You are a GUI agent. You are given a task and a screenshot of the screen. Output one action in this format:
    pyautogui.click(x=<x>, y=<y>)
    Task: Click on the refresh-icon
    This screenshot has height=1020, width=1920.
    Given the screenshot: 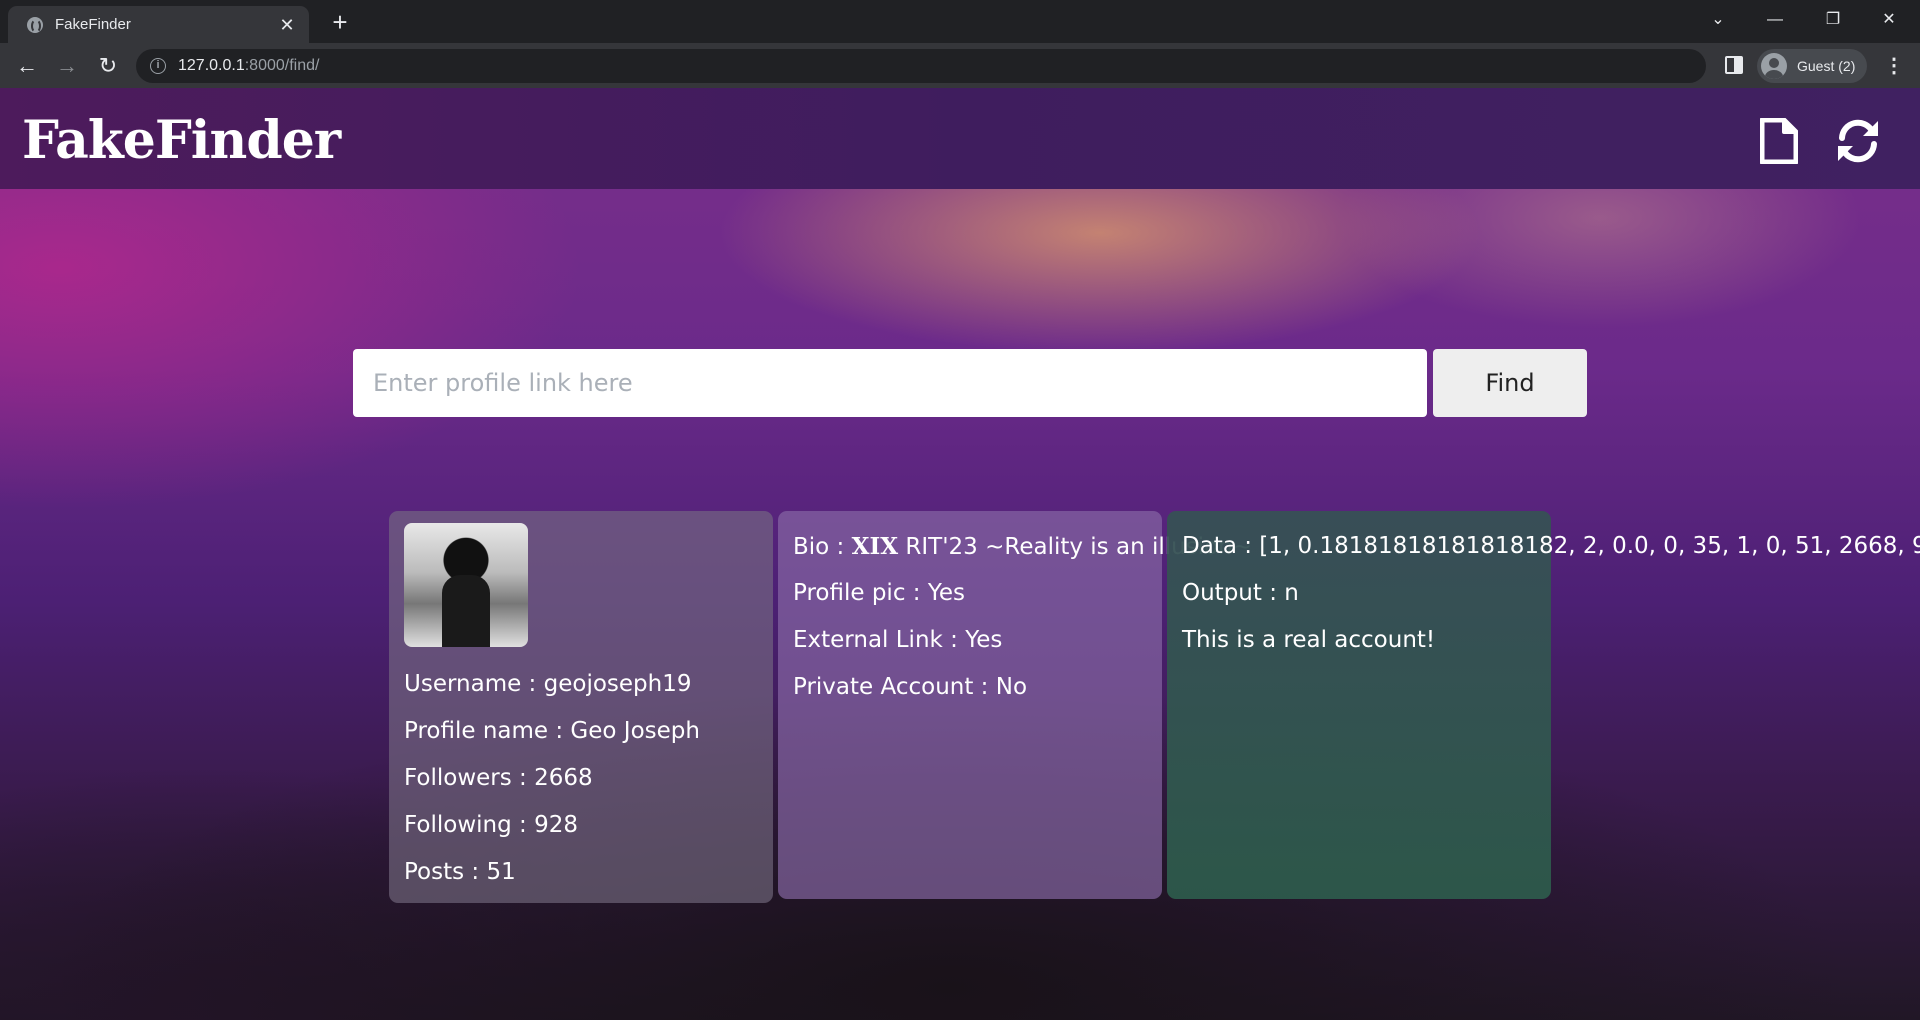 What is the action you would take?
    pyautogui.click(x=1858, y=141)
    